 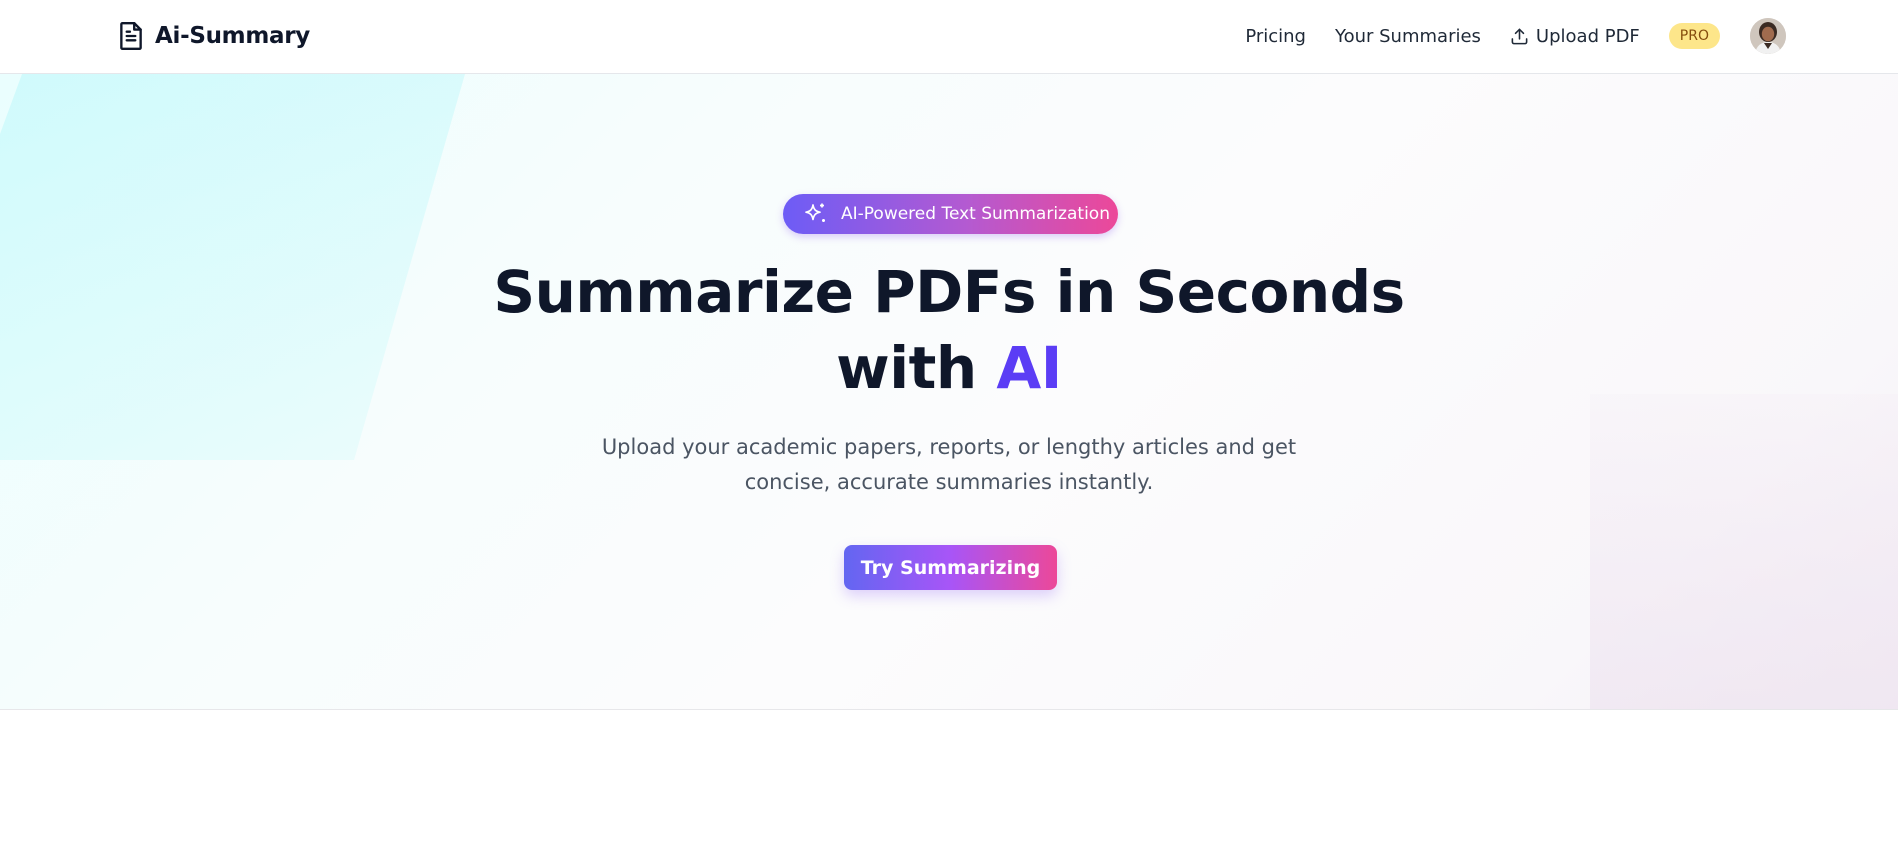 I want to click on subtitle-line2: concise, accurate summaries instantly., so click(x=949, y=482).